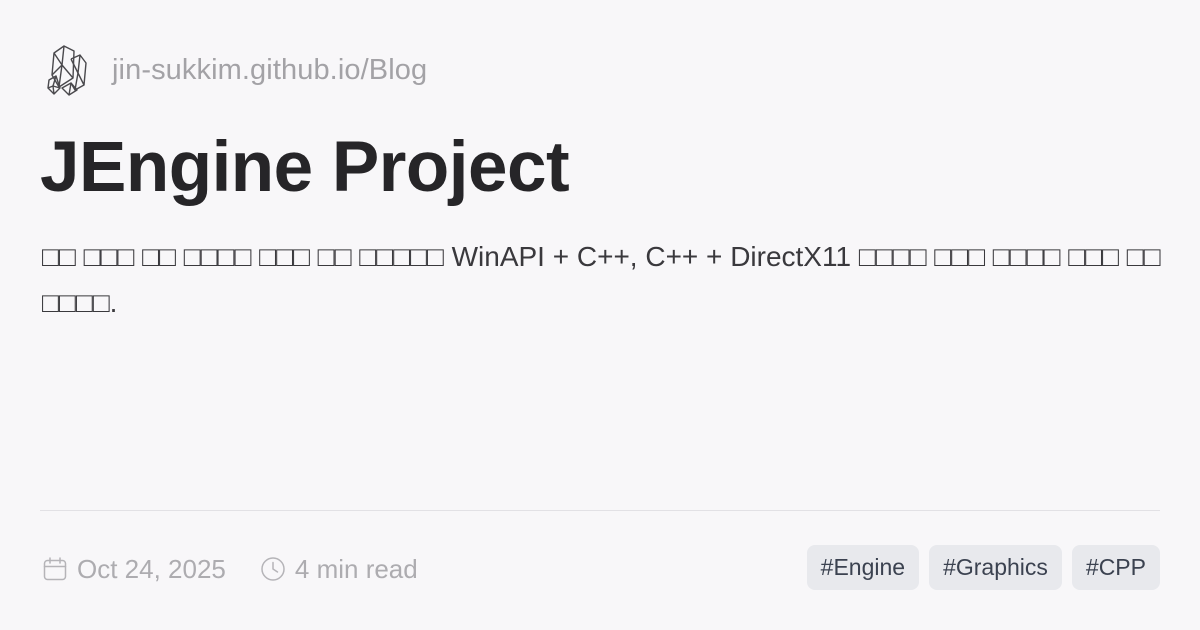 The height and width of the screenshot is (630, 1200). I want to click on tag-cpp: #CPP, so click(1115, 567).